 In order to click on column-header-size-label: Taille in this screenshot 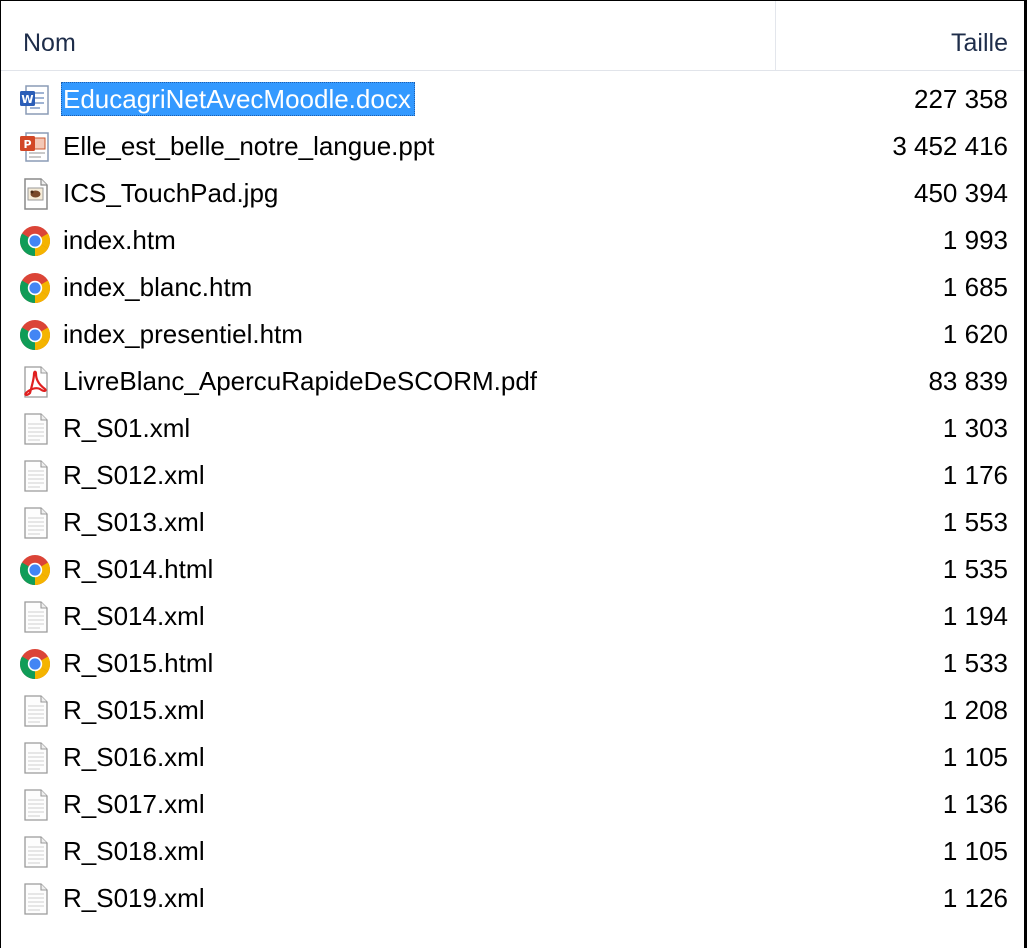, I will do `click(979, 43)`.